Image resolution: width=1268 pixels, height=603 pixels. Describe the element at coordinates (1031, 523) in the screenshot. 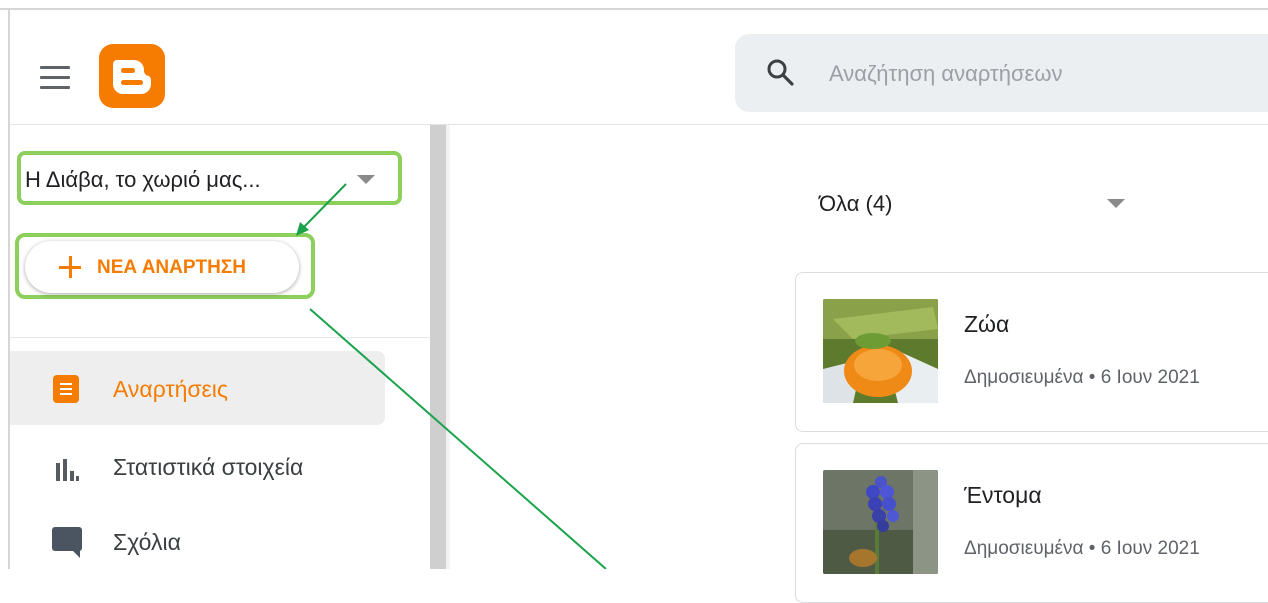

I see `post-card: Έντομα Δημοσιευμένα • 6 Ιουν 2021` at that location.